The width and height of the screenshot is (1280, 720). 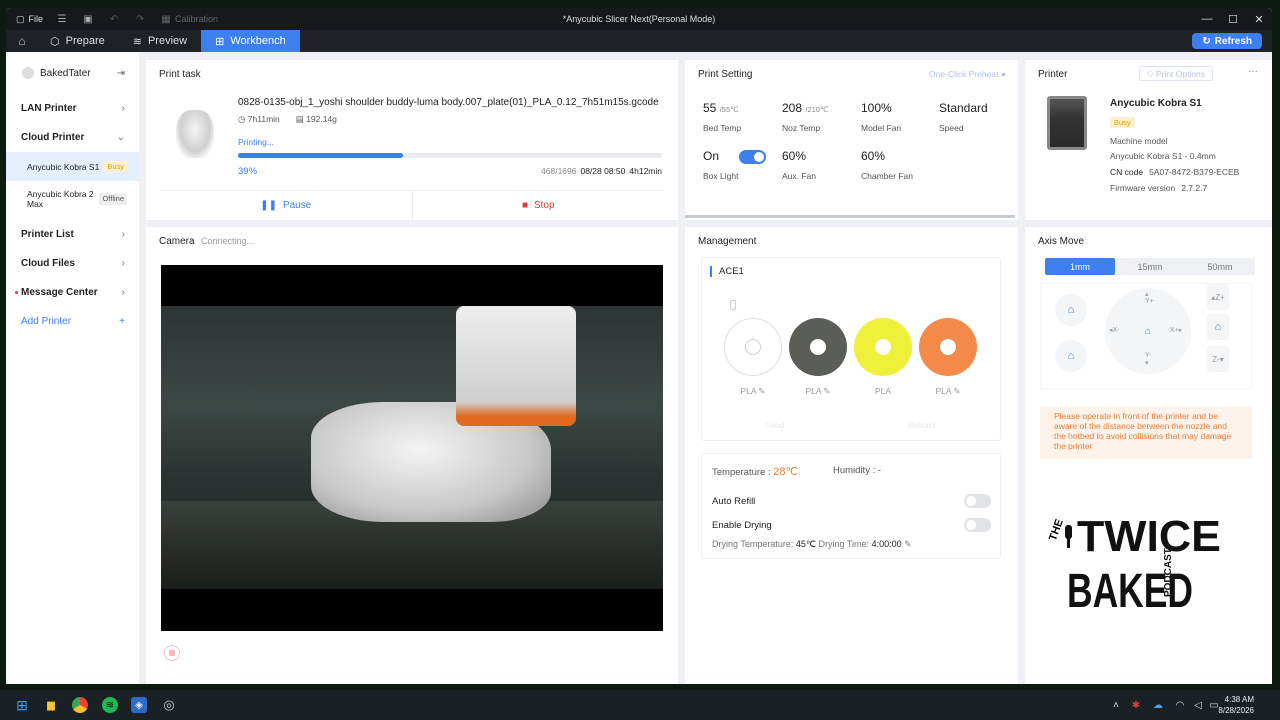 I want to click on y-plus-arrow-icon: ▴ Y+, so click(x=1149, y=297).